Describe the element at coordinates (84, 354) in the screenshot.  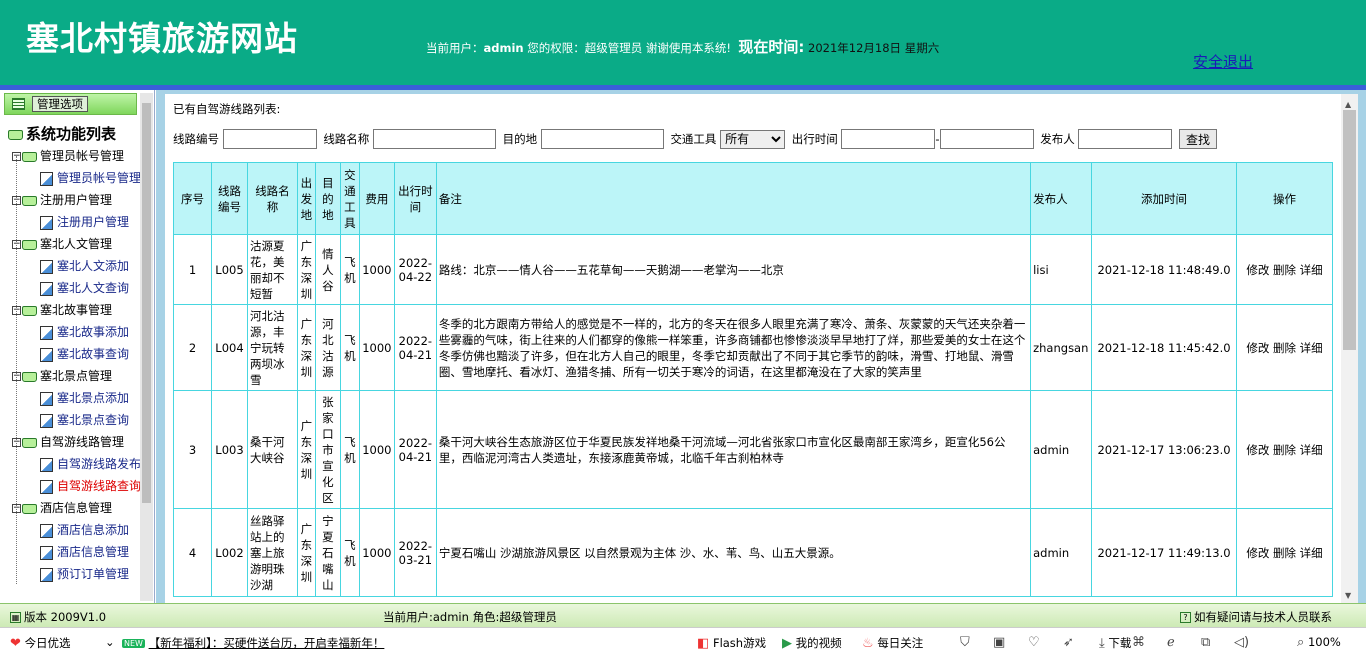
I see `tree-item-3-1: 塞北故事查询` at that location.